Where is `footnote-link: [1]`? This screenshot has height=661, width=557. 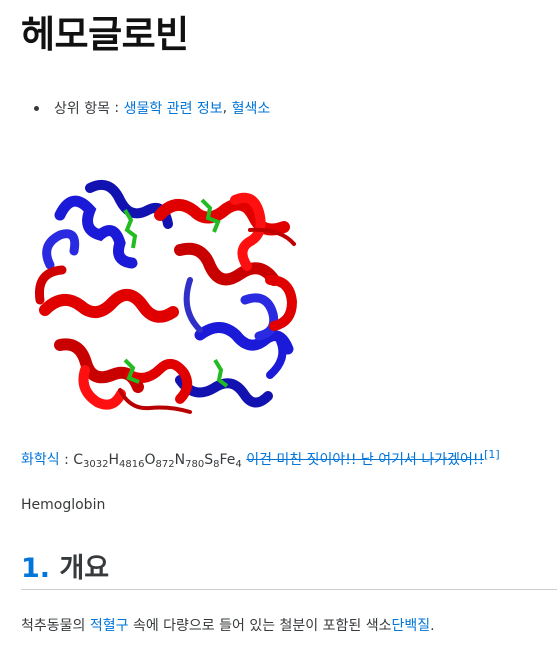
footnote-link: [1] is located at coordinates (492, 454).